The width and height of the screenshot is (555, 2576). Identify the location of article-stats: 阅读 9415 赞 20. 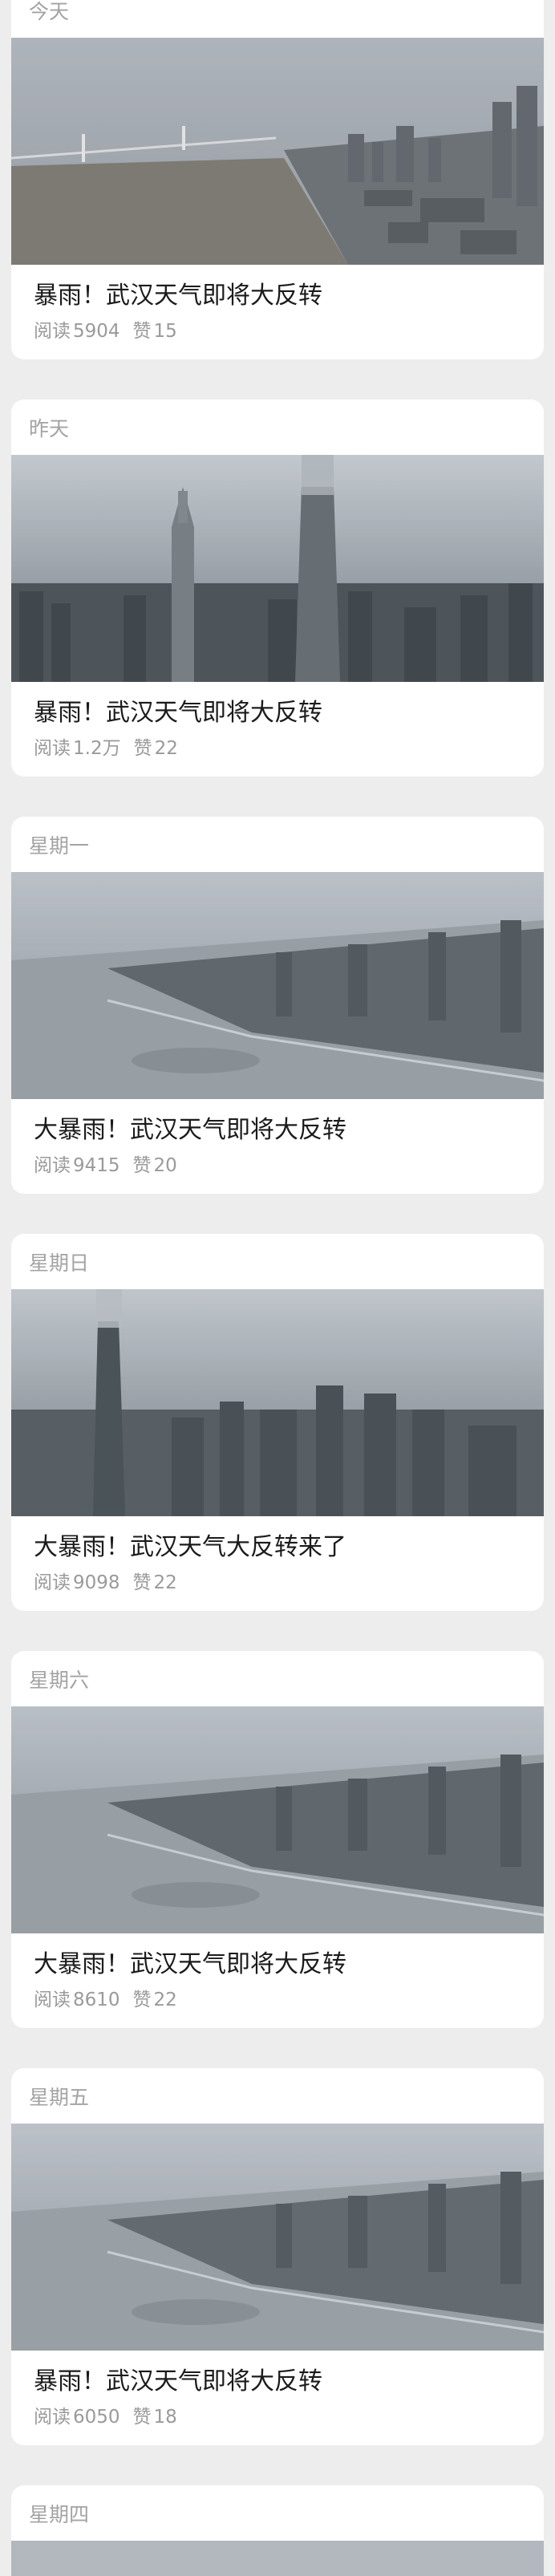
(105, 1165).